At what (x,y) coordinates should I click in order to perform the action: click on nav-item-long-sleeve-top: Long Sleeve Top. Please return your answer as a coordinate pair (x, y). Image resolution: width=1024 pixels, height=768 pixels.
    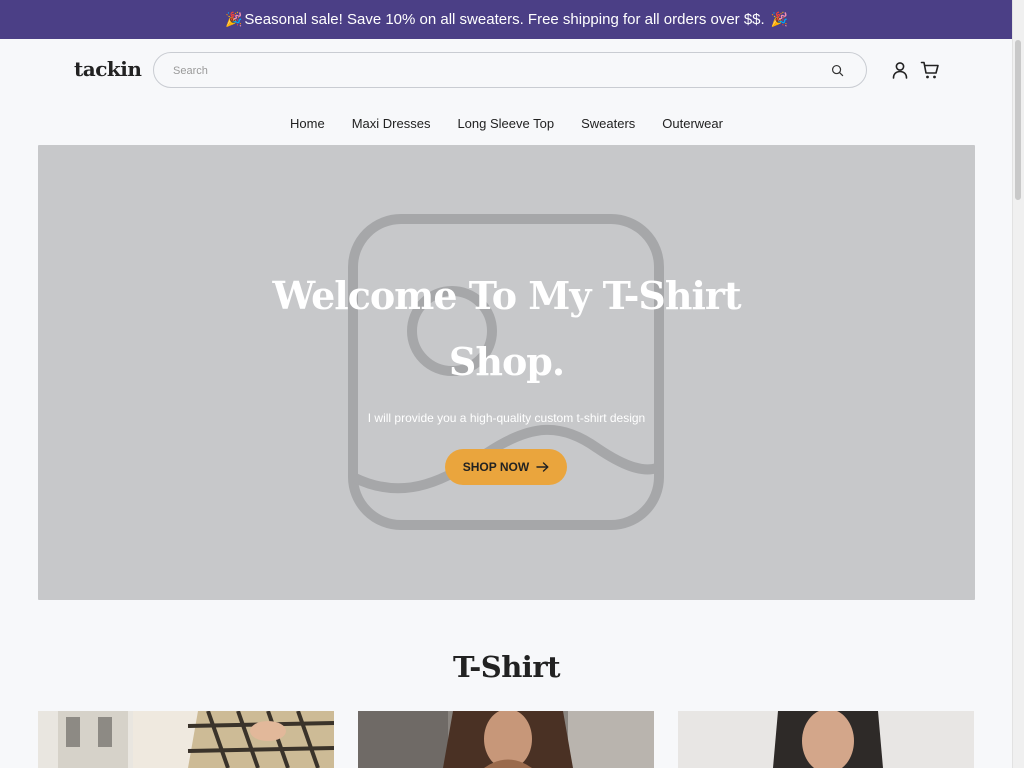
    Looking at the image, I should click on (505, 123).